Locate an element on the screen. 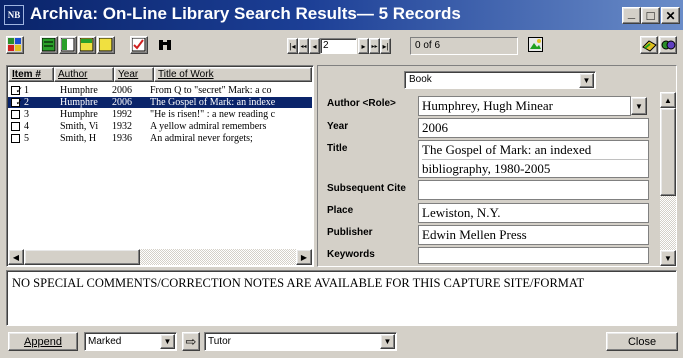  prev-page-button: ◂◂ is located at coordinates (303, 46).